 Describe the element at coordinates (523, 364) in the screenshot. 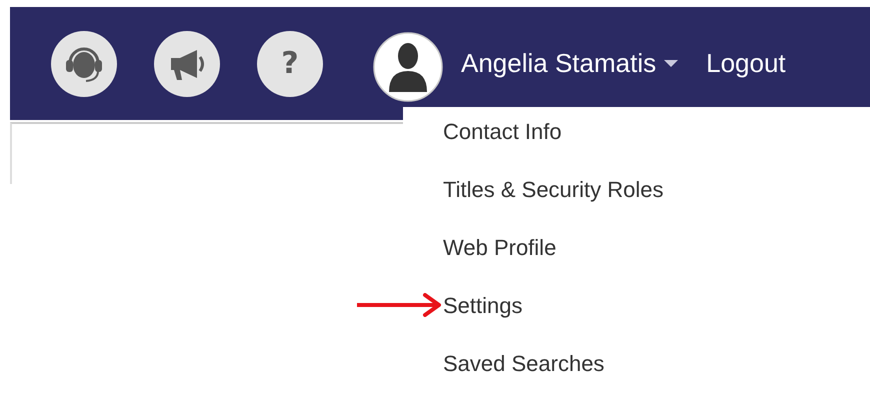

I see `menu-item: Saved Searches` at that location.